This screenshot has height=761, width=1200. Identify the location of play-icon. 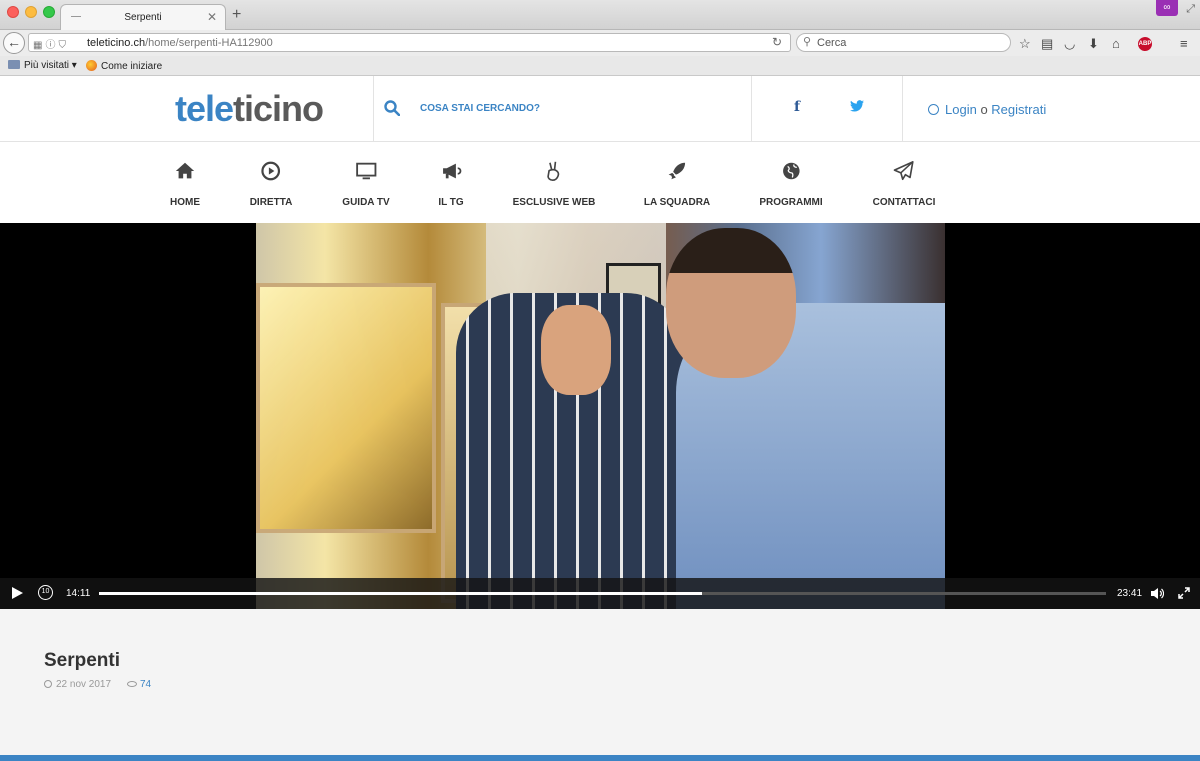
(17, 593).